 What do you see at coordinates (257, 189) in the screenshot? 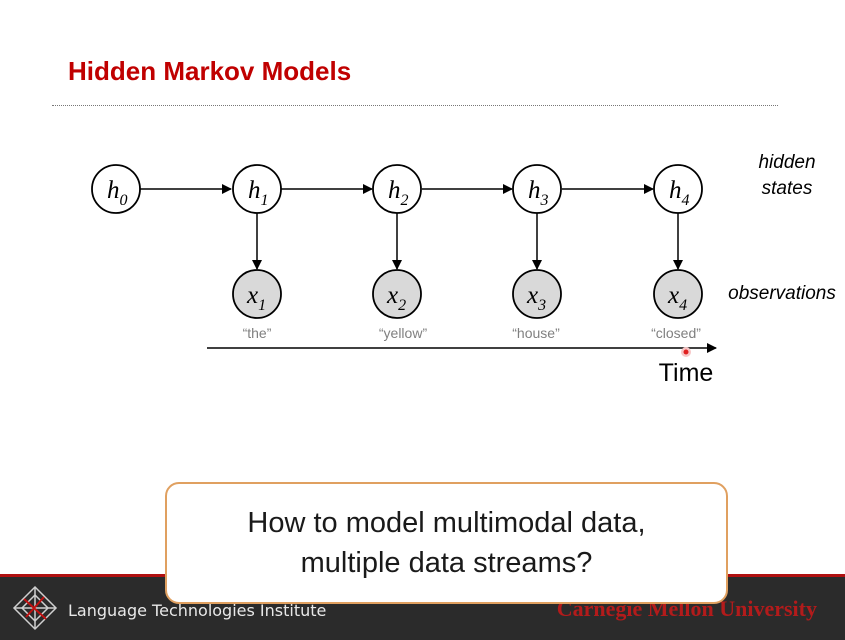
I see `hidden-node-h1: h1` at bounding box center [257, 189].